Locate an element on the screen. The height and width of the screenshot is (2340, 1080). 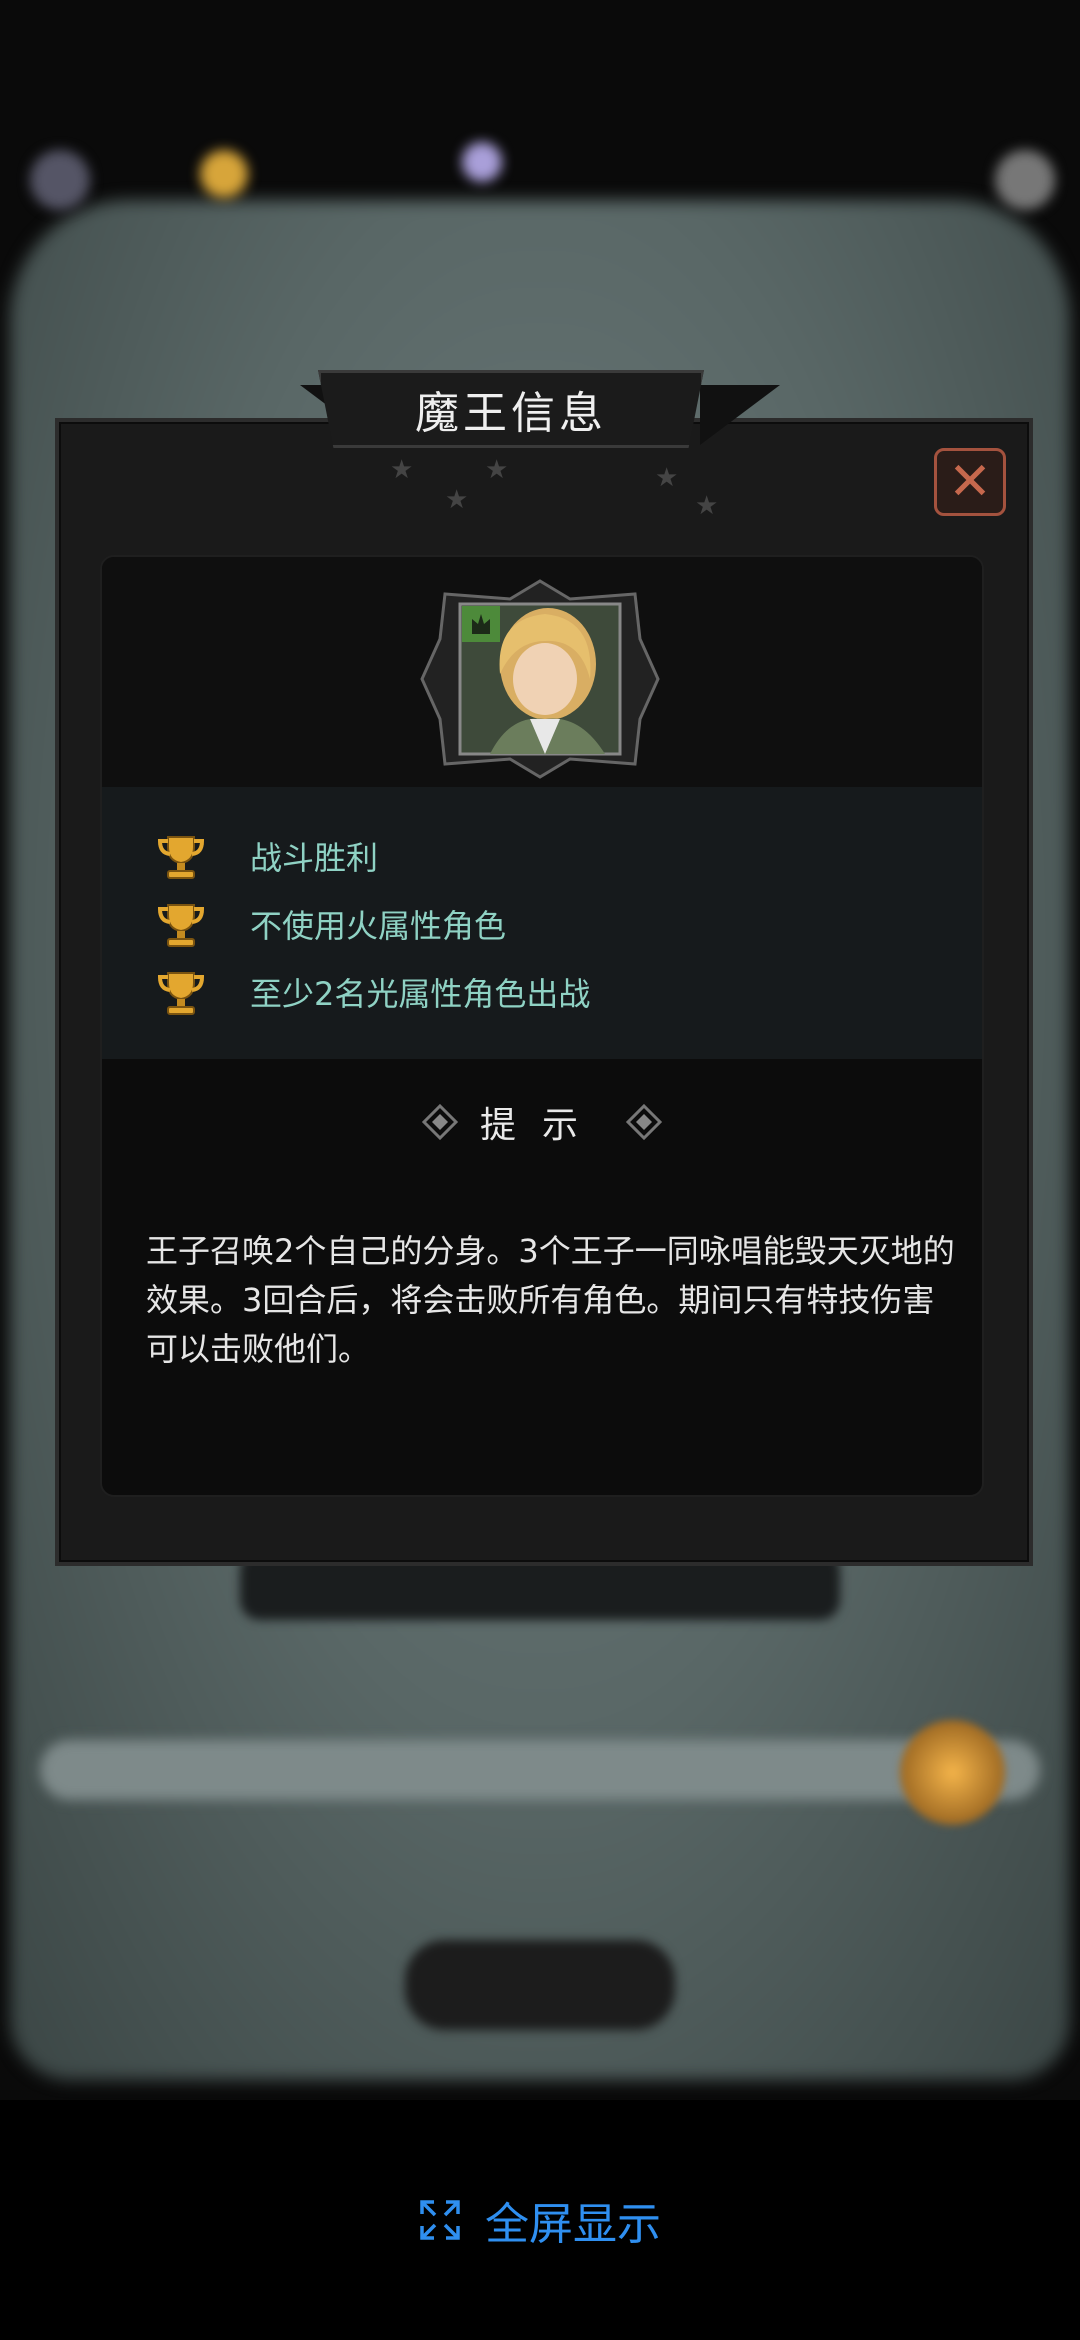
expand-icon is located at coordinates (440, 2220).